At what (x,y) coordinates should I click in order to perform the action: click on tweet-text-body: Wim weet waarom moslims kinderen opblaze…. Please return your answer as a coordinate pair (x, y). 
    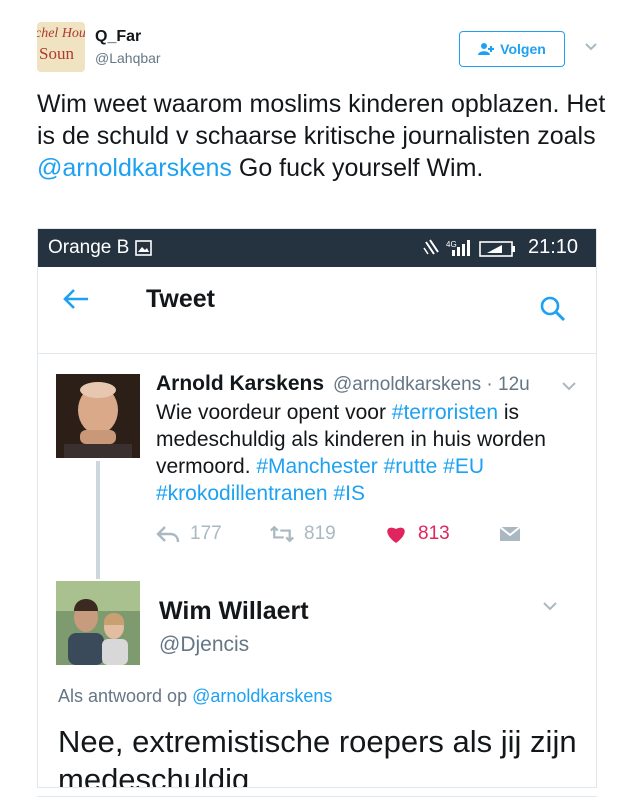
    Looking at the image, I should click on (321, 120).